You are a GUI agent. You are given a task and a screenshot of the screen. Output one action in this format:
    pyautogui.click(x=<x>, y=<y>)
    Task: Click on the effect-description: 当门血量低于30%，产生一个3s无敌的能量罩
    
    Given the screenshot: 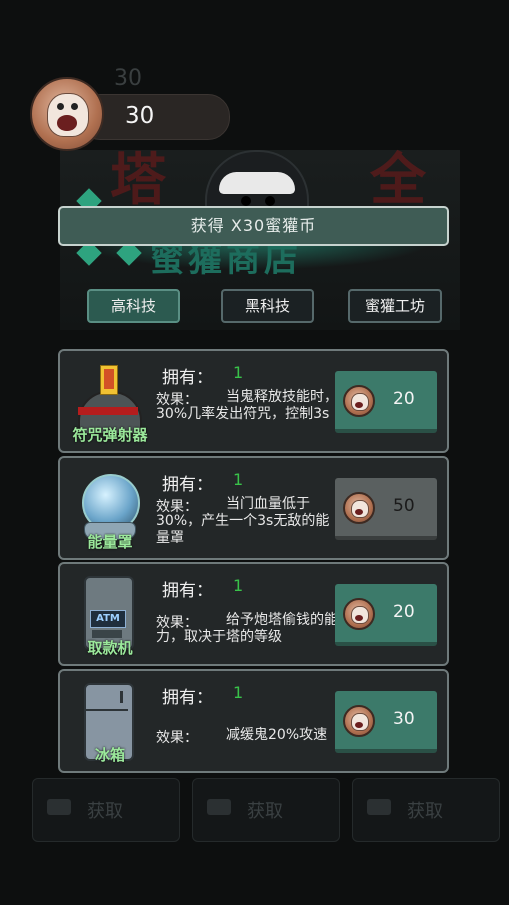 What is the action you would take?
    pyautogui.click(x=243, y=521)
    